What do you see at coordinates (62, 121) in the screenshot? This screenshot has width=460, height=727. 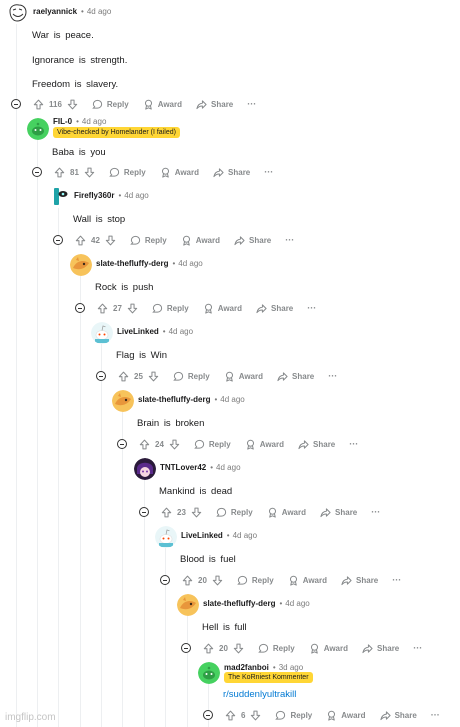 I see `username: FIL-0` at bounding box center [62, 121].